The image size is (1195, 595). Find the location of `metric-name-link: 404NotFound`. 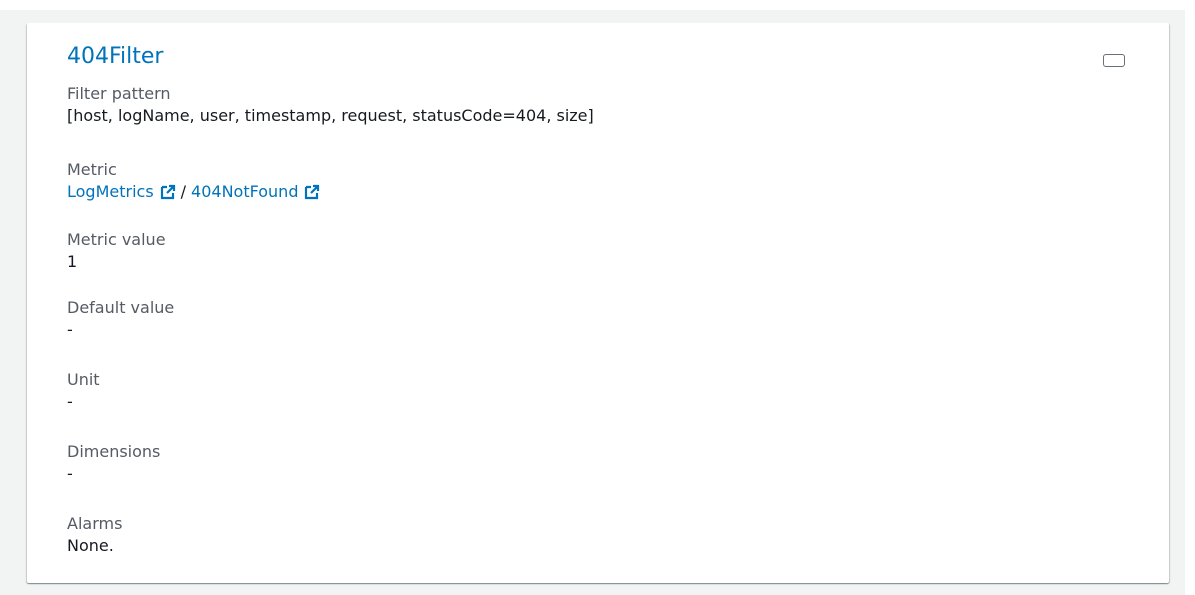

metric-name-link: 404NotFound is located at coordinates (255, 191).